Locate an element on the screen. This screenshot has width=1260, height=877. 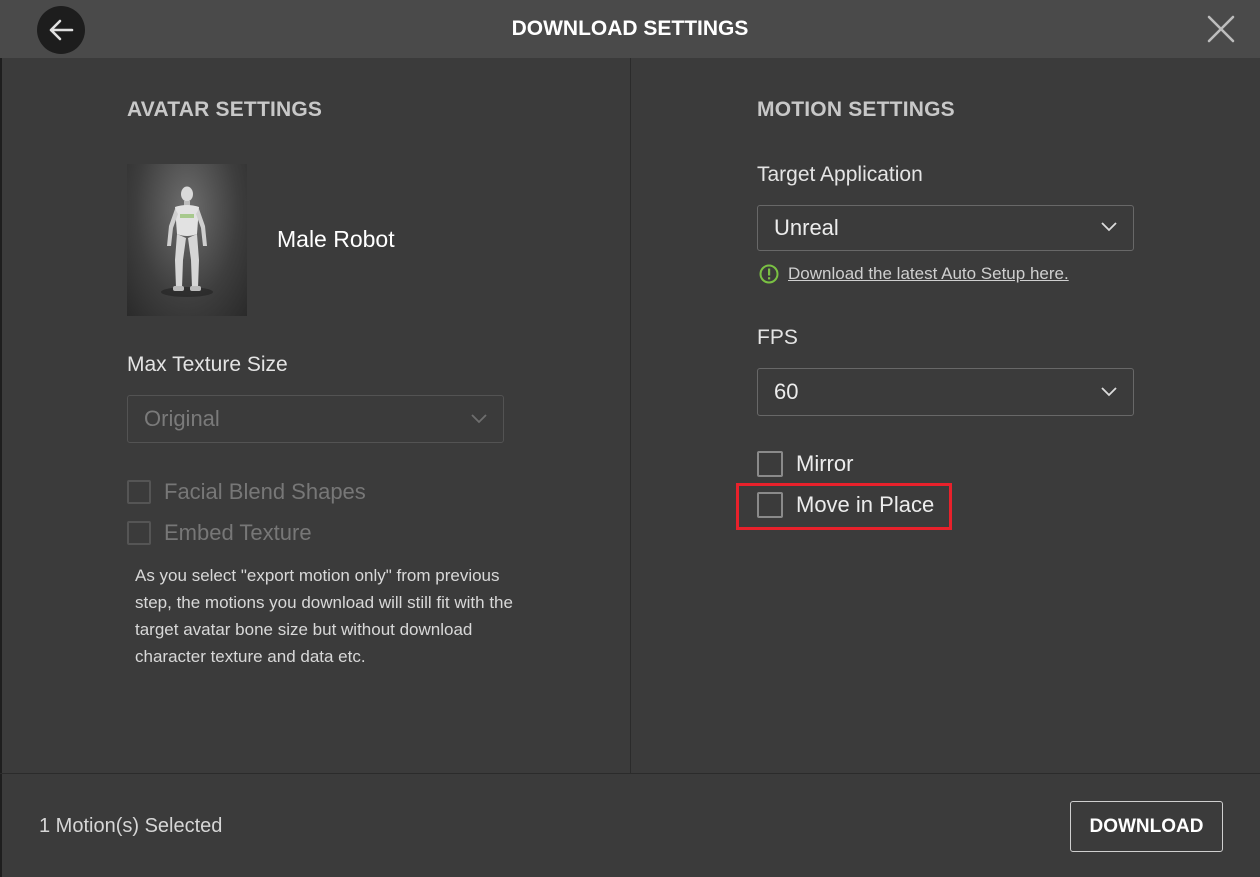
move-in-place-label: Move in Place is located at coordinates (865, 504).